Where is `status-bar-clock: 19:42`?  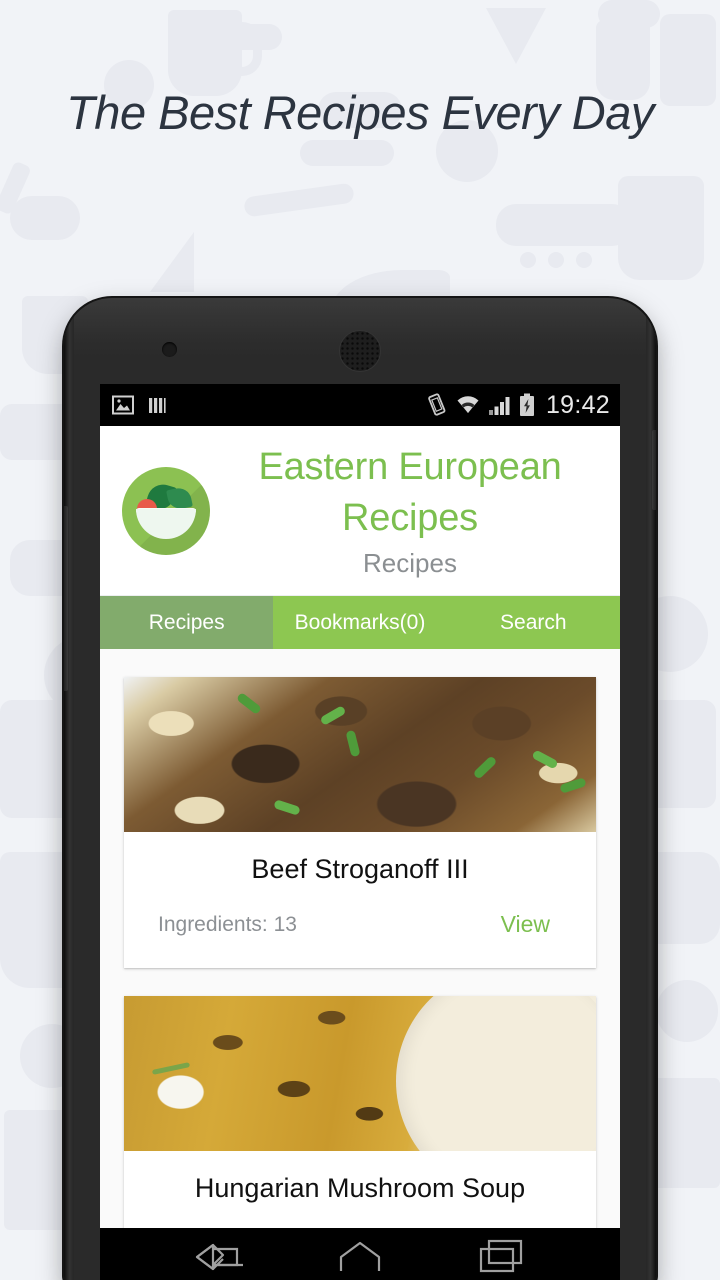 status-bar-clock: 19:42 is located at coordinates (577, 404).